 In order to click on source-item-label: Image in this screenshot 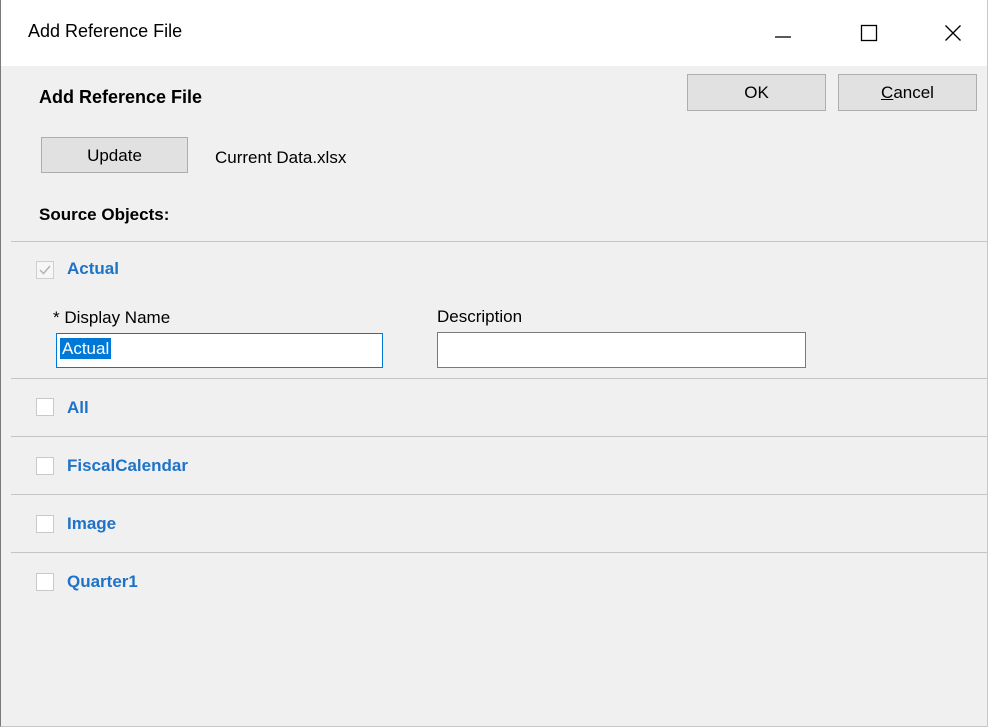, I will do `click(91, 524)`.